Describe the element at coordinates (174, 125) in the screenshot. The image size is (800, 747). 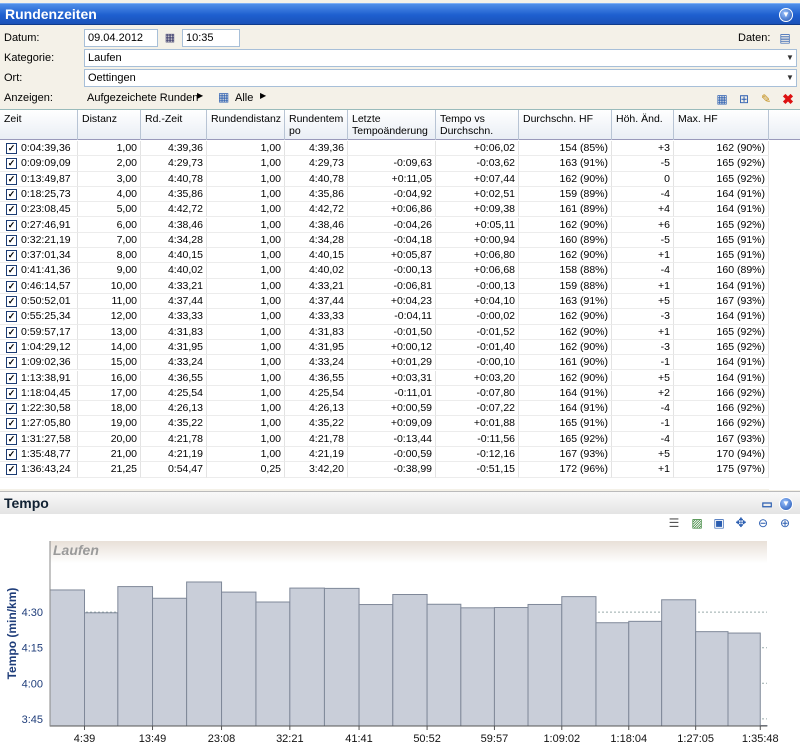
I see `col-rd-zeit: Rd.-Zeit` at that location.